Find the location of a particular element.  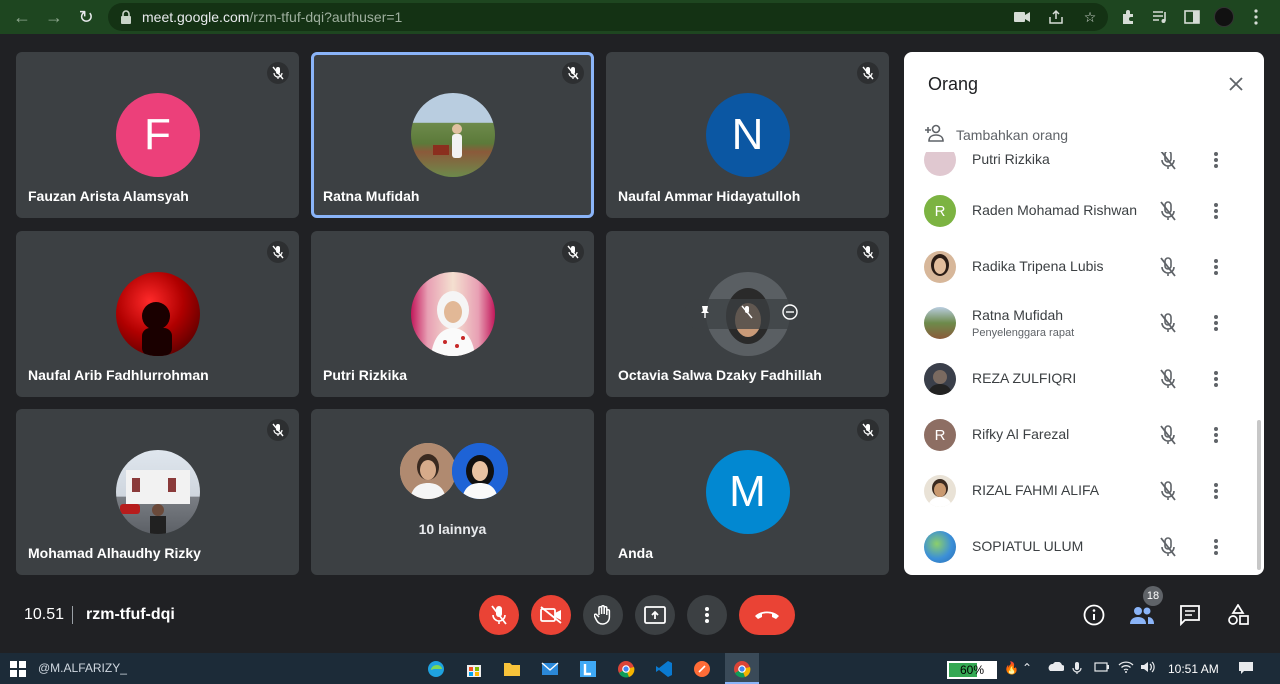

camera-off-icon is located at coordinates (551, 615).